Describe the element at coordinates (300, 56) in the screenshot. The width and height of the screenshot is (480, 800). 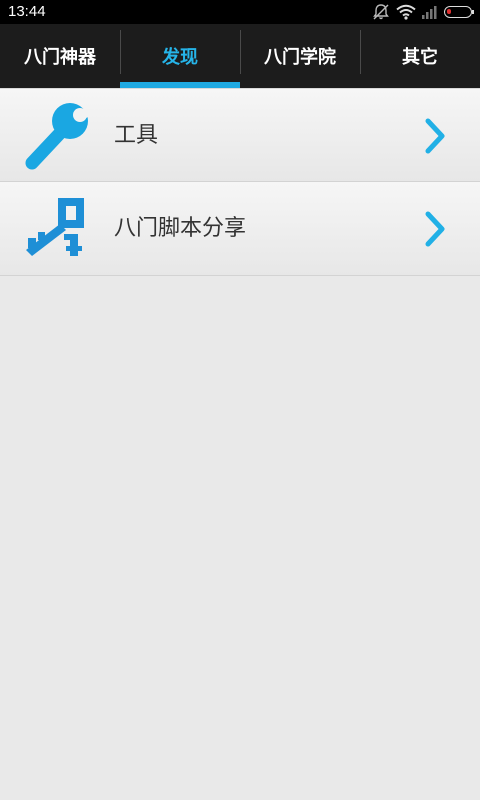
I see `tab-bamen-xueyuan: 八门学院` at that location.